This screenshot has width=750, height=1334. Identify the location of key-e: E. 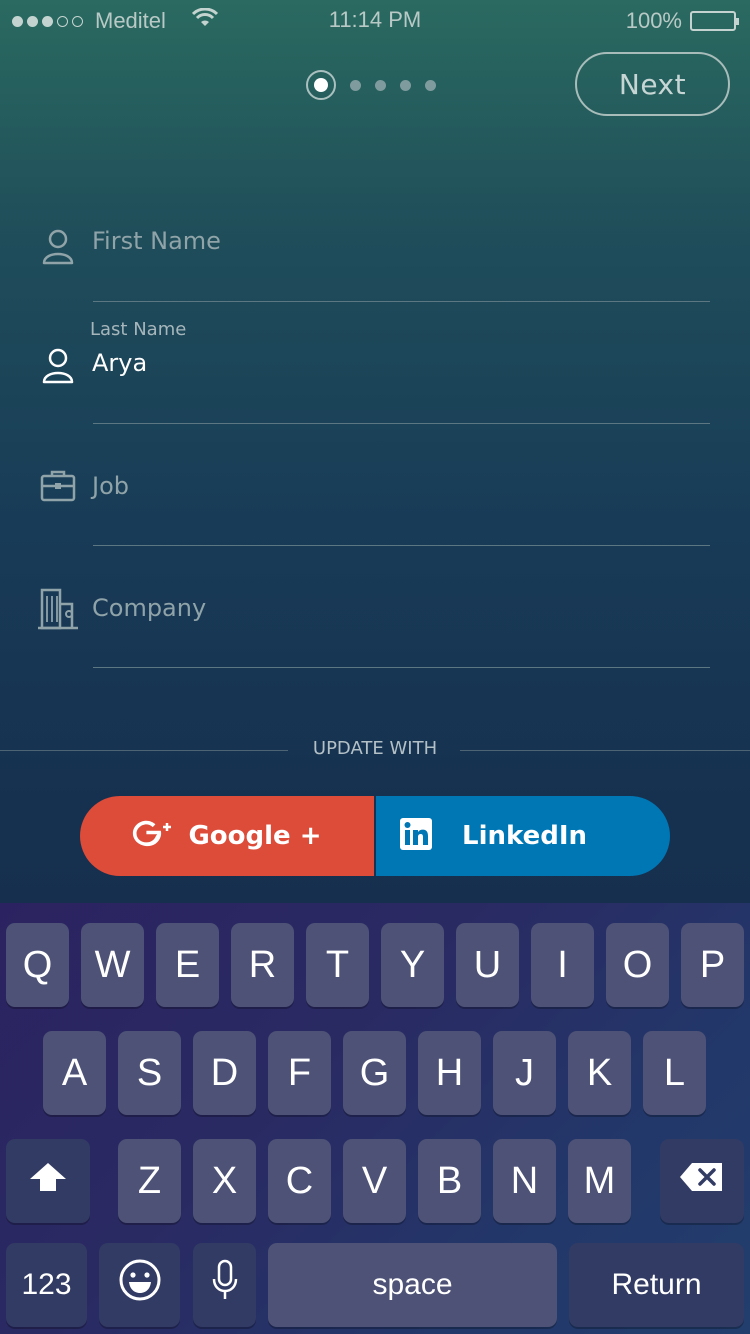
(187, 965).